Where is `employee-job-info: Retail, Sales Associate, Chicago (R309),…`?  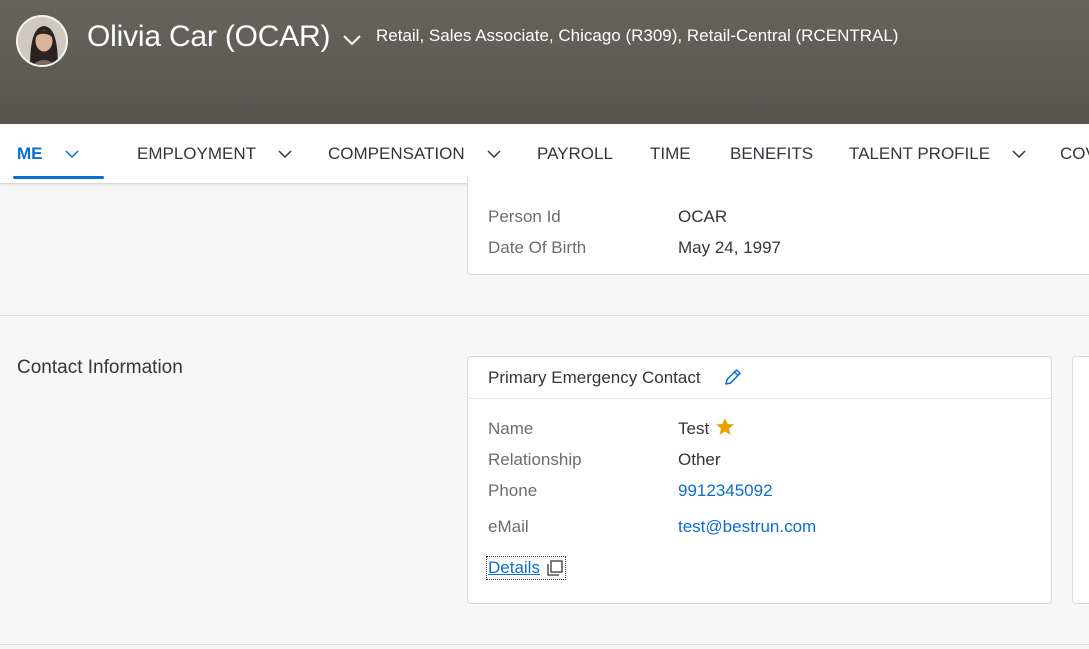 employee-job-info: Retail, Sales Associate, Chicago (R309),… is located at coordinates (637, 35).